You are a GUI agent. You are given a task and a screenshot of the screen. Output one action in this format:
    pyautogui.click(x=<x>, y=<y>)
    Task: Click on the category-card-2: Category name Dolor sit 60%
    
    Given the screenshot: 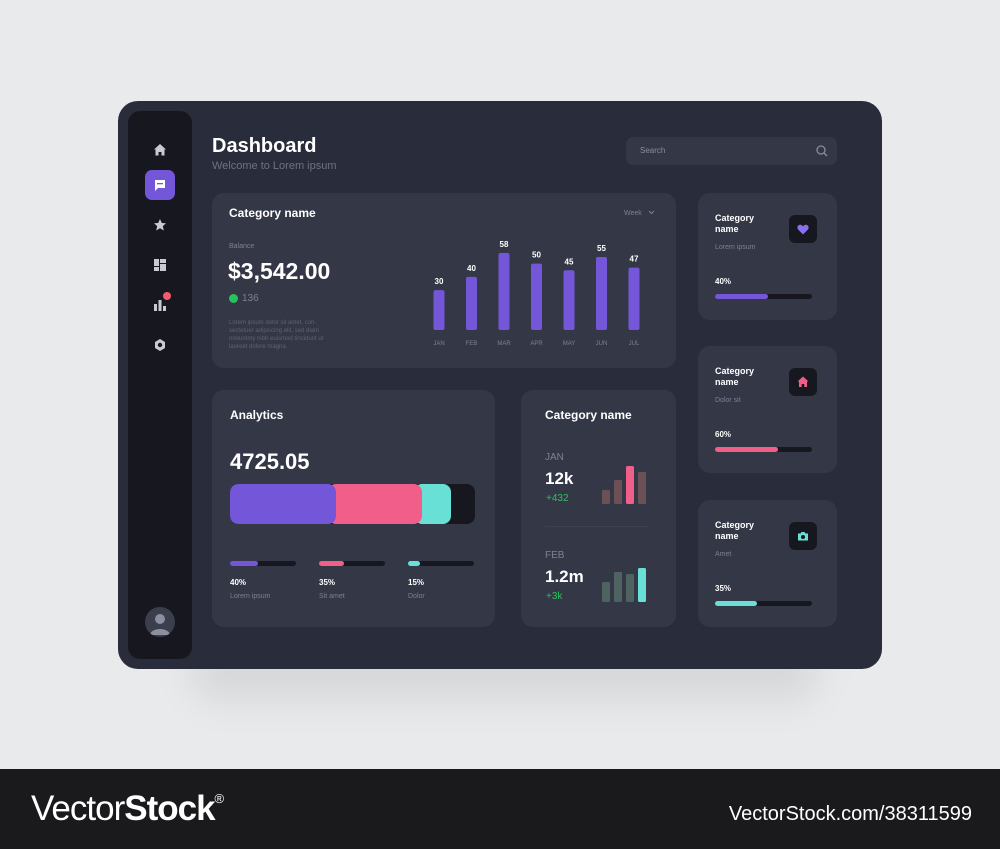 What is the action you would take?
    pyautogui.click(x=767, y=409)
    